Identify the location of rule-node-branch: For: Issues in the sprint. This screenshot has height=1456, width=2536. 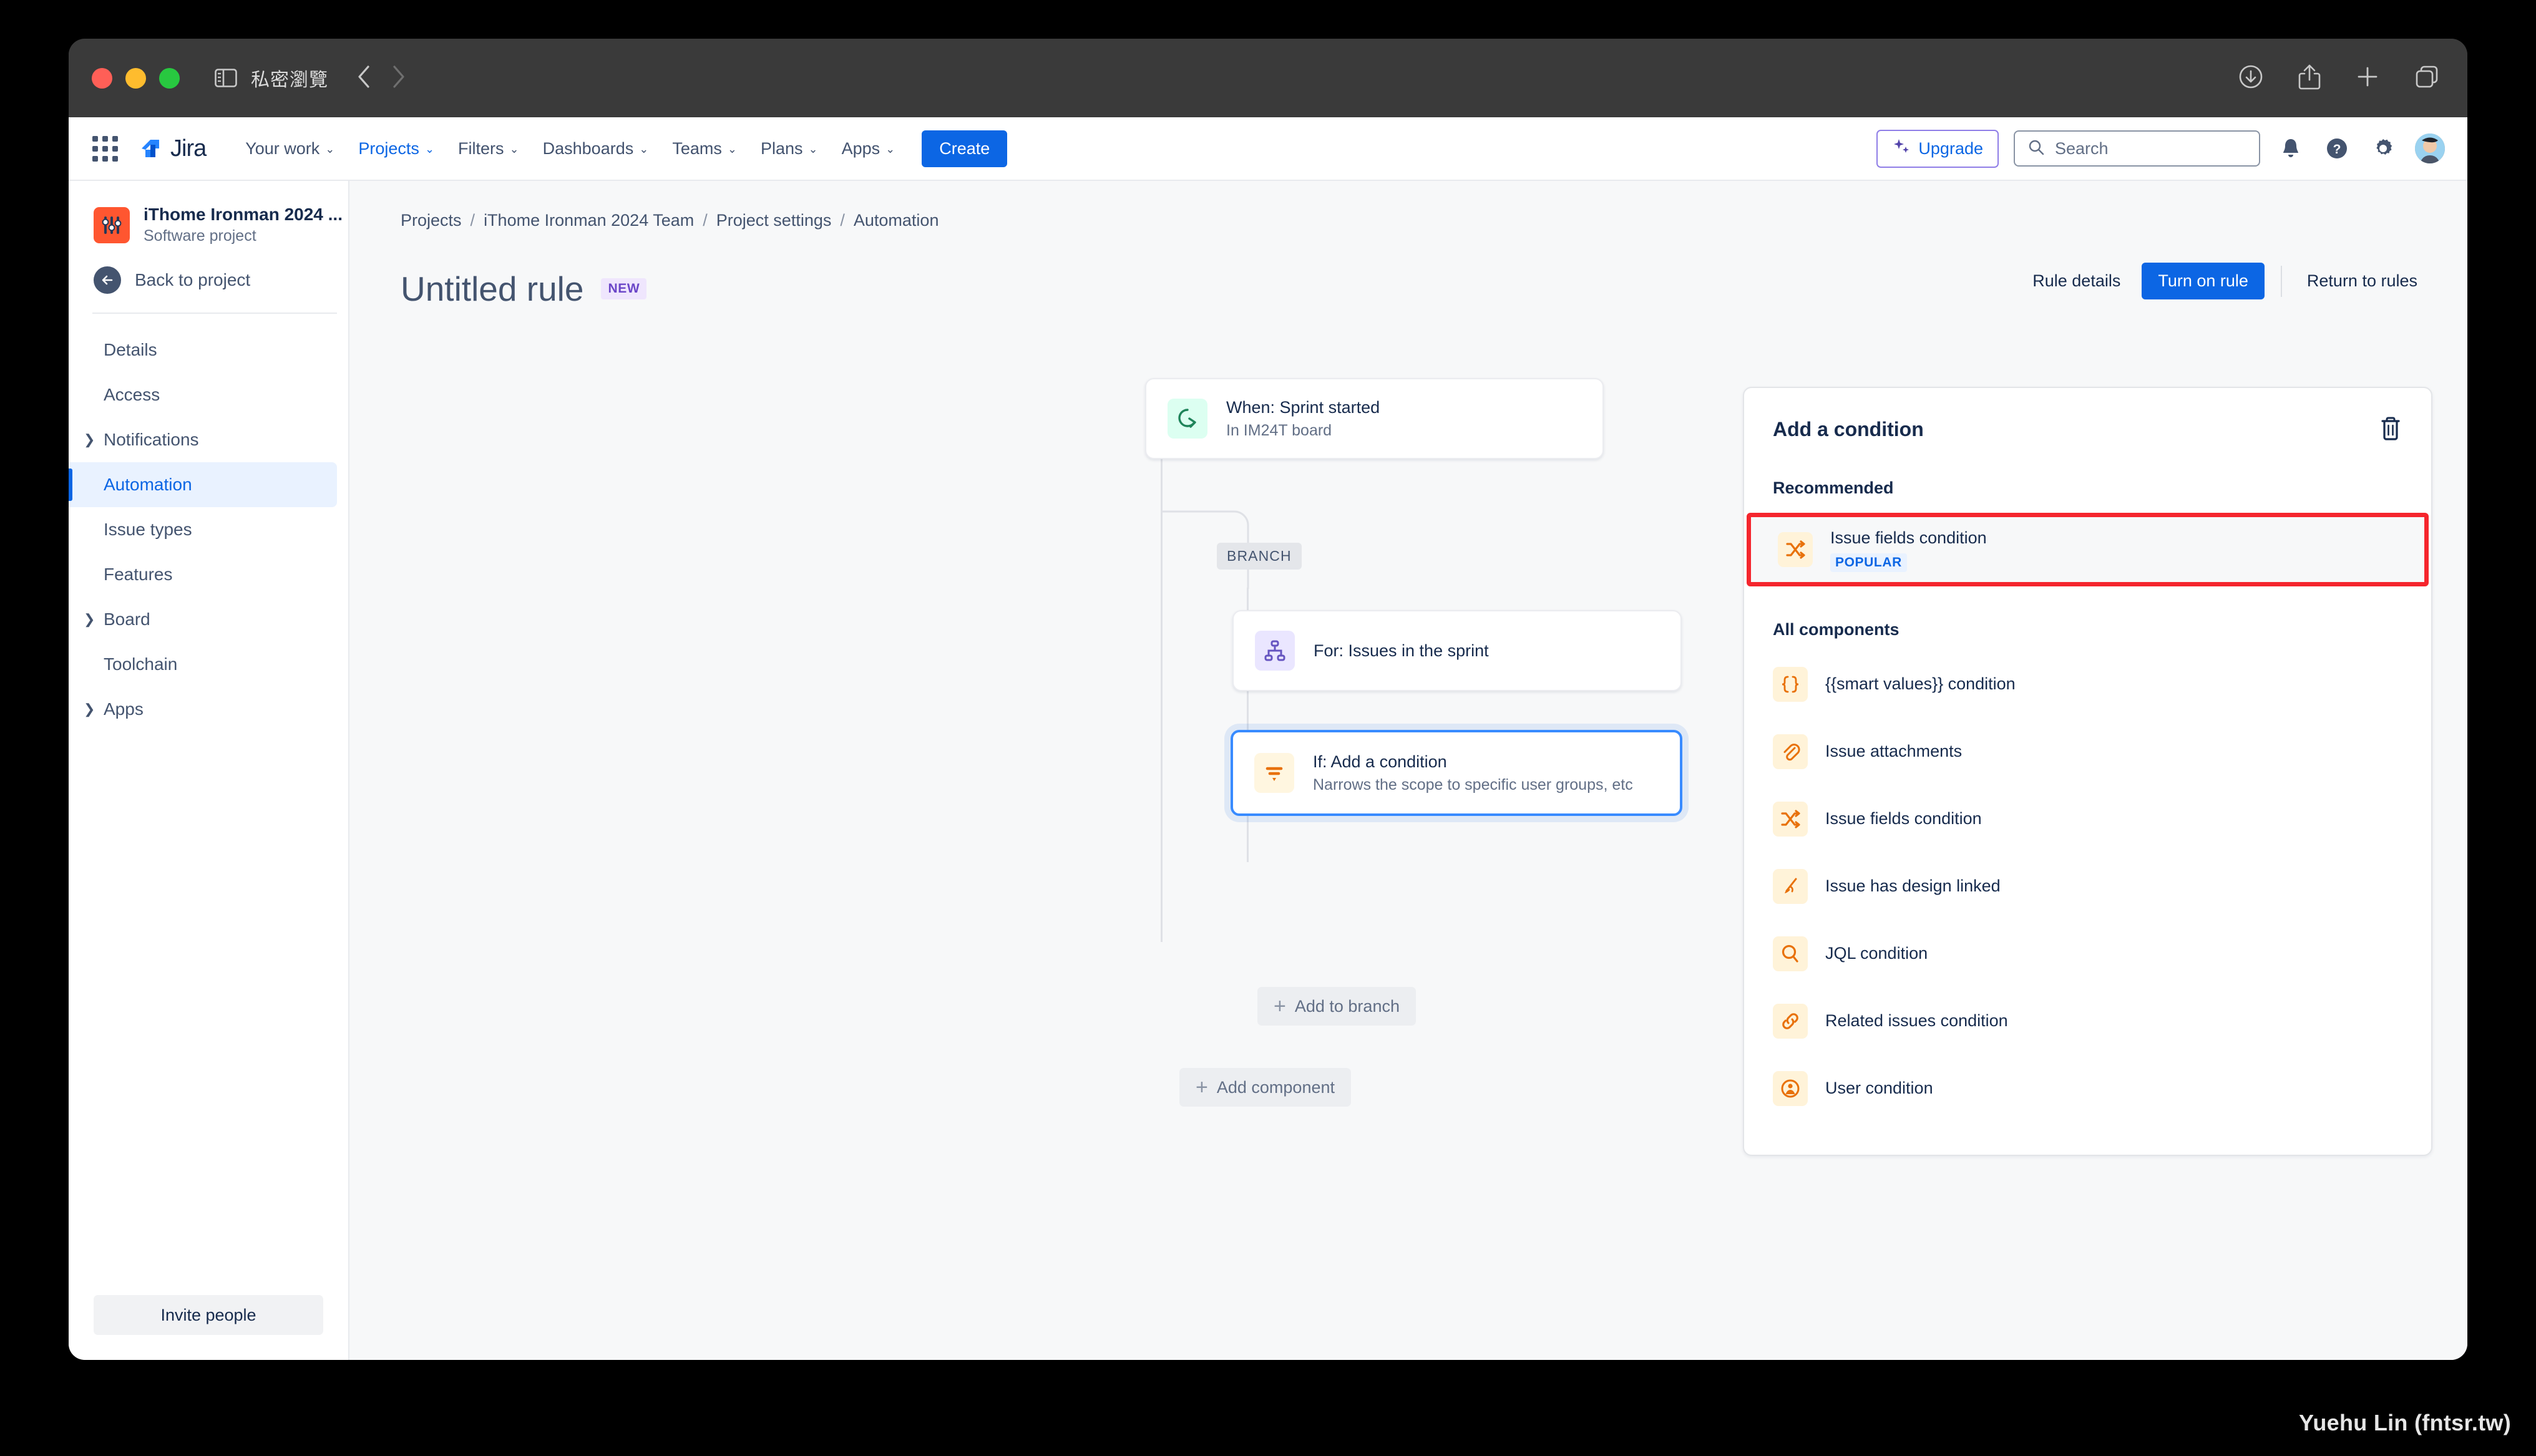
(1457, 650).